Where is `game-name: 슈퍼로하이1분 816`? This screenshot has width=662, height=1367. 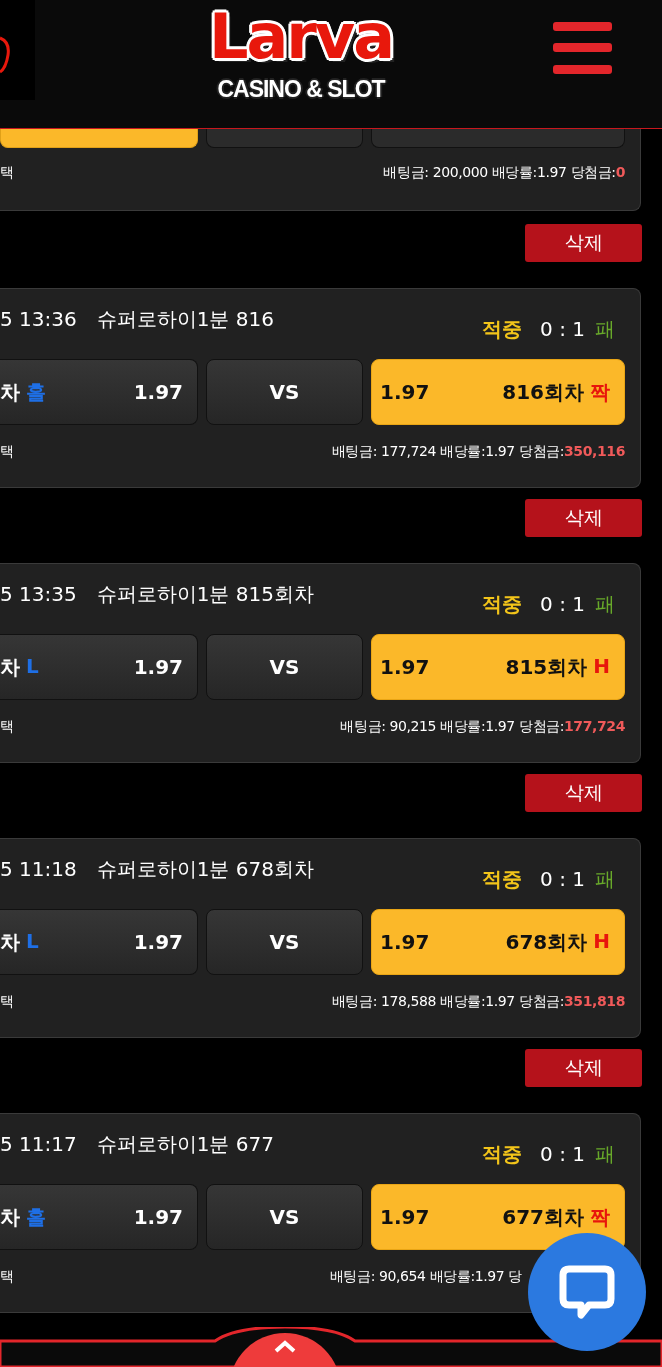
game-name: 슈퍼로하이1분 816 is located at coordinates (185, 319).